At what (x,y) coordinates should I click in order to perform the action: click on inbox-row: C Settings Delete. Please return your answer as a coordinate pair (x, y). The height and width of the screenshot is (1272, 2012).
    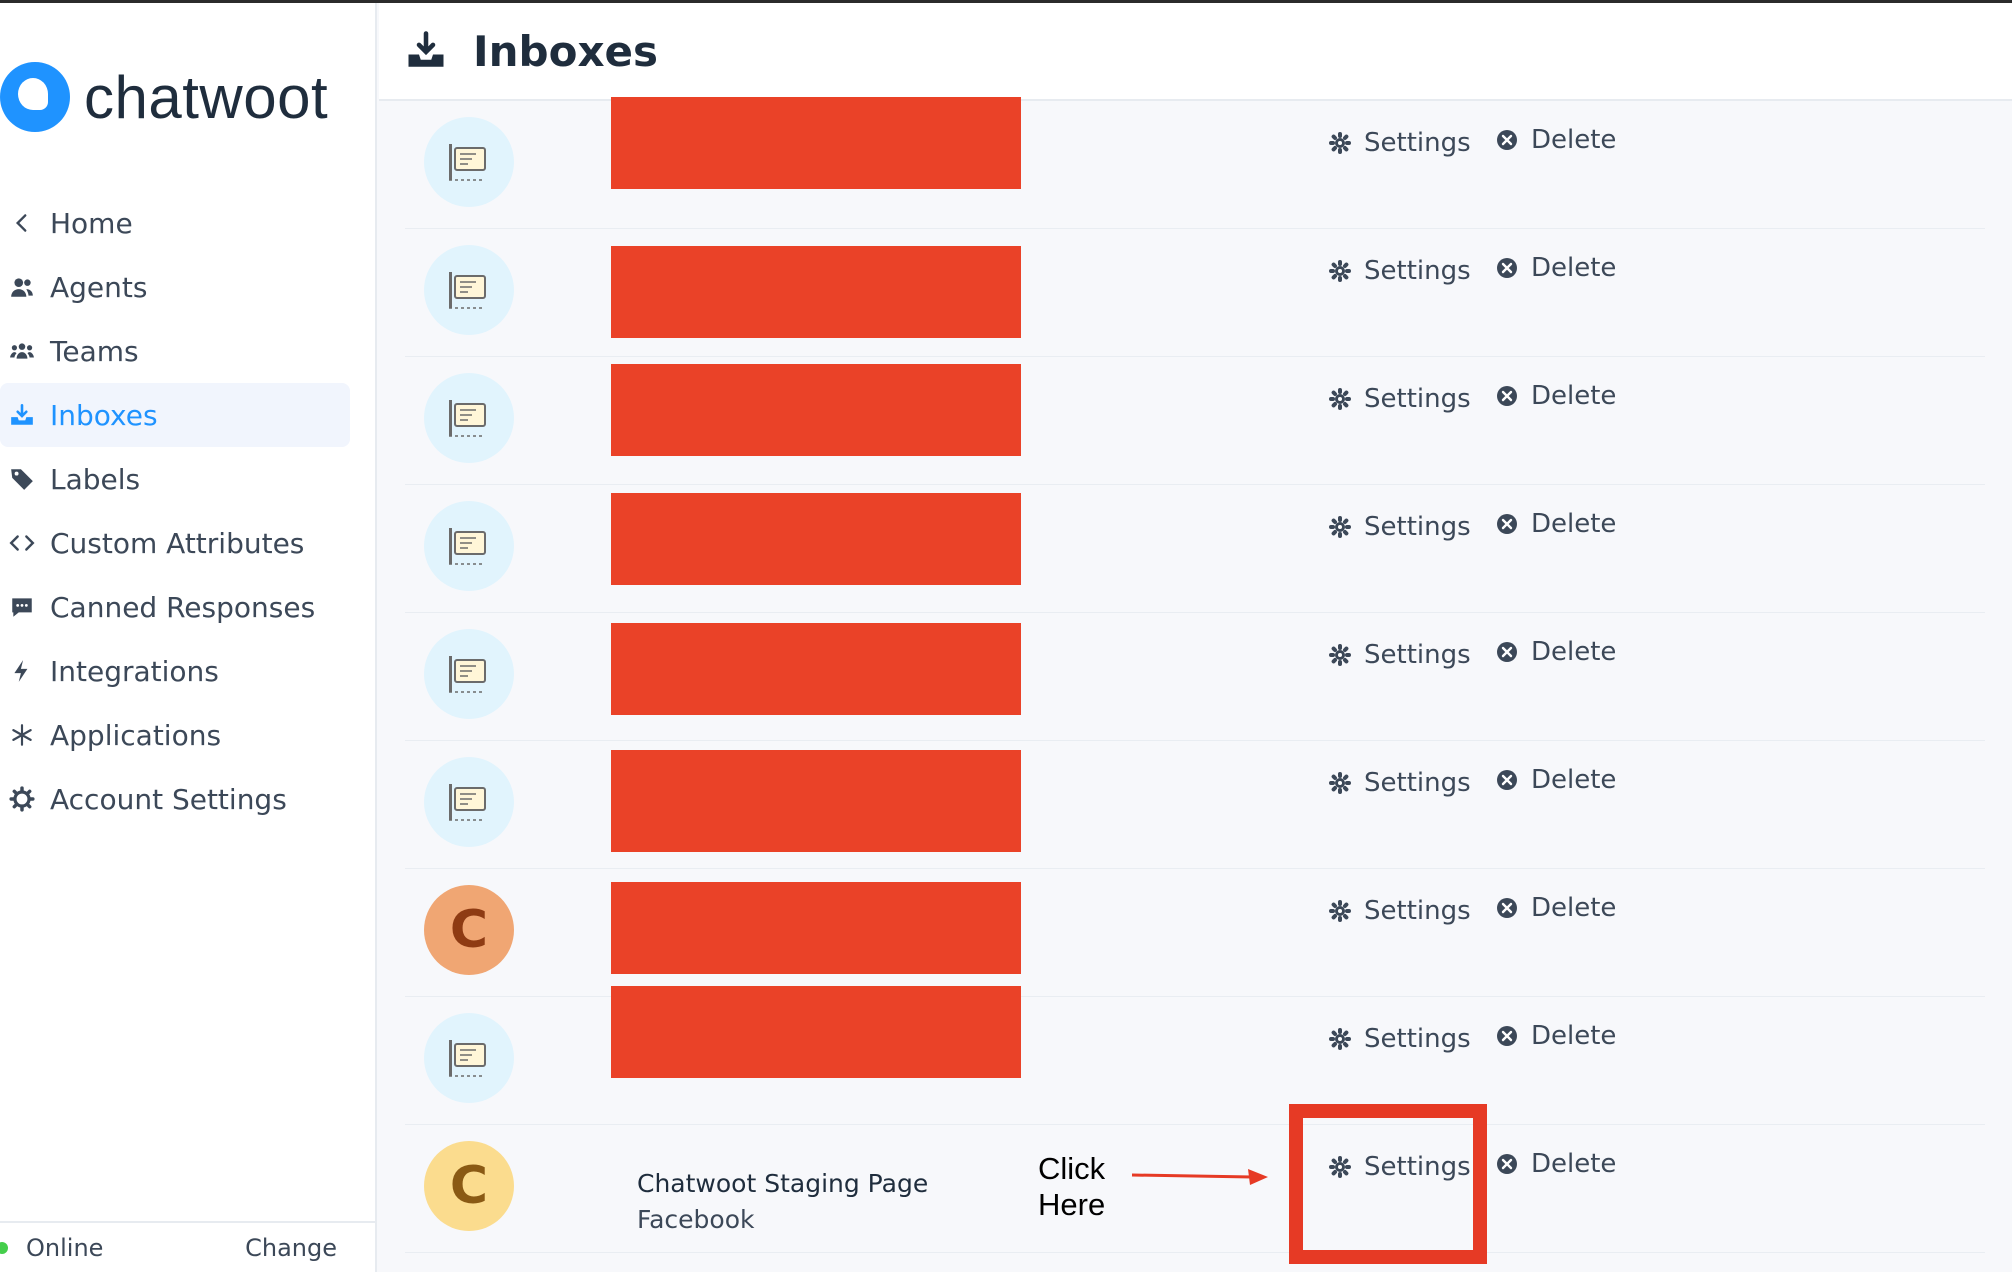
    Looking at the image, I should click on (1195, 933).